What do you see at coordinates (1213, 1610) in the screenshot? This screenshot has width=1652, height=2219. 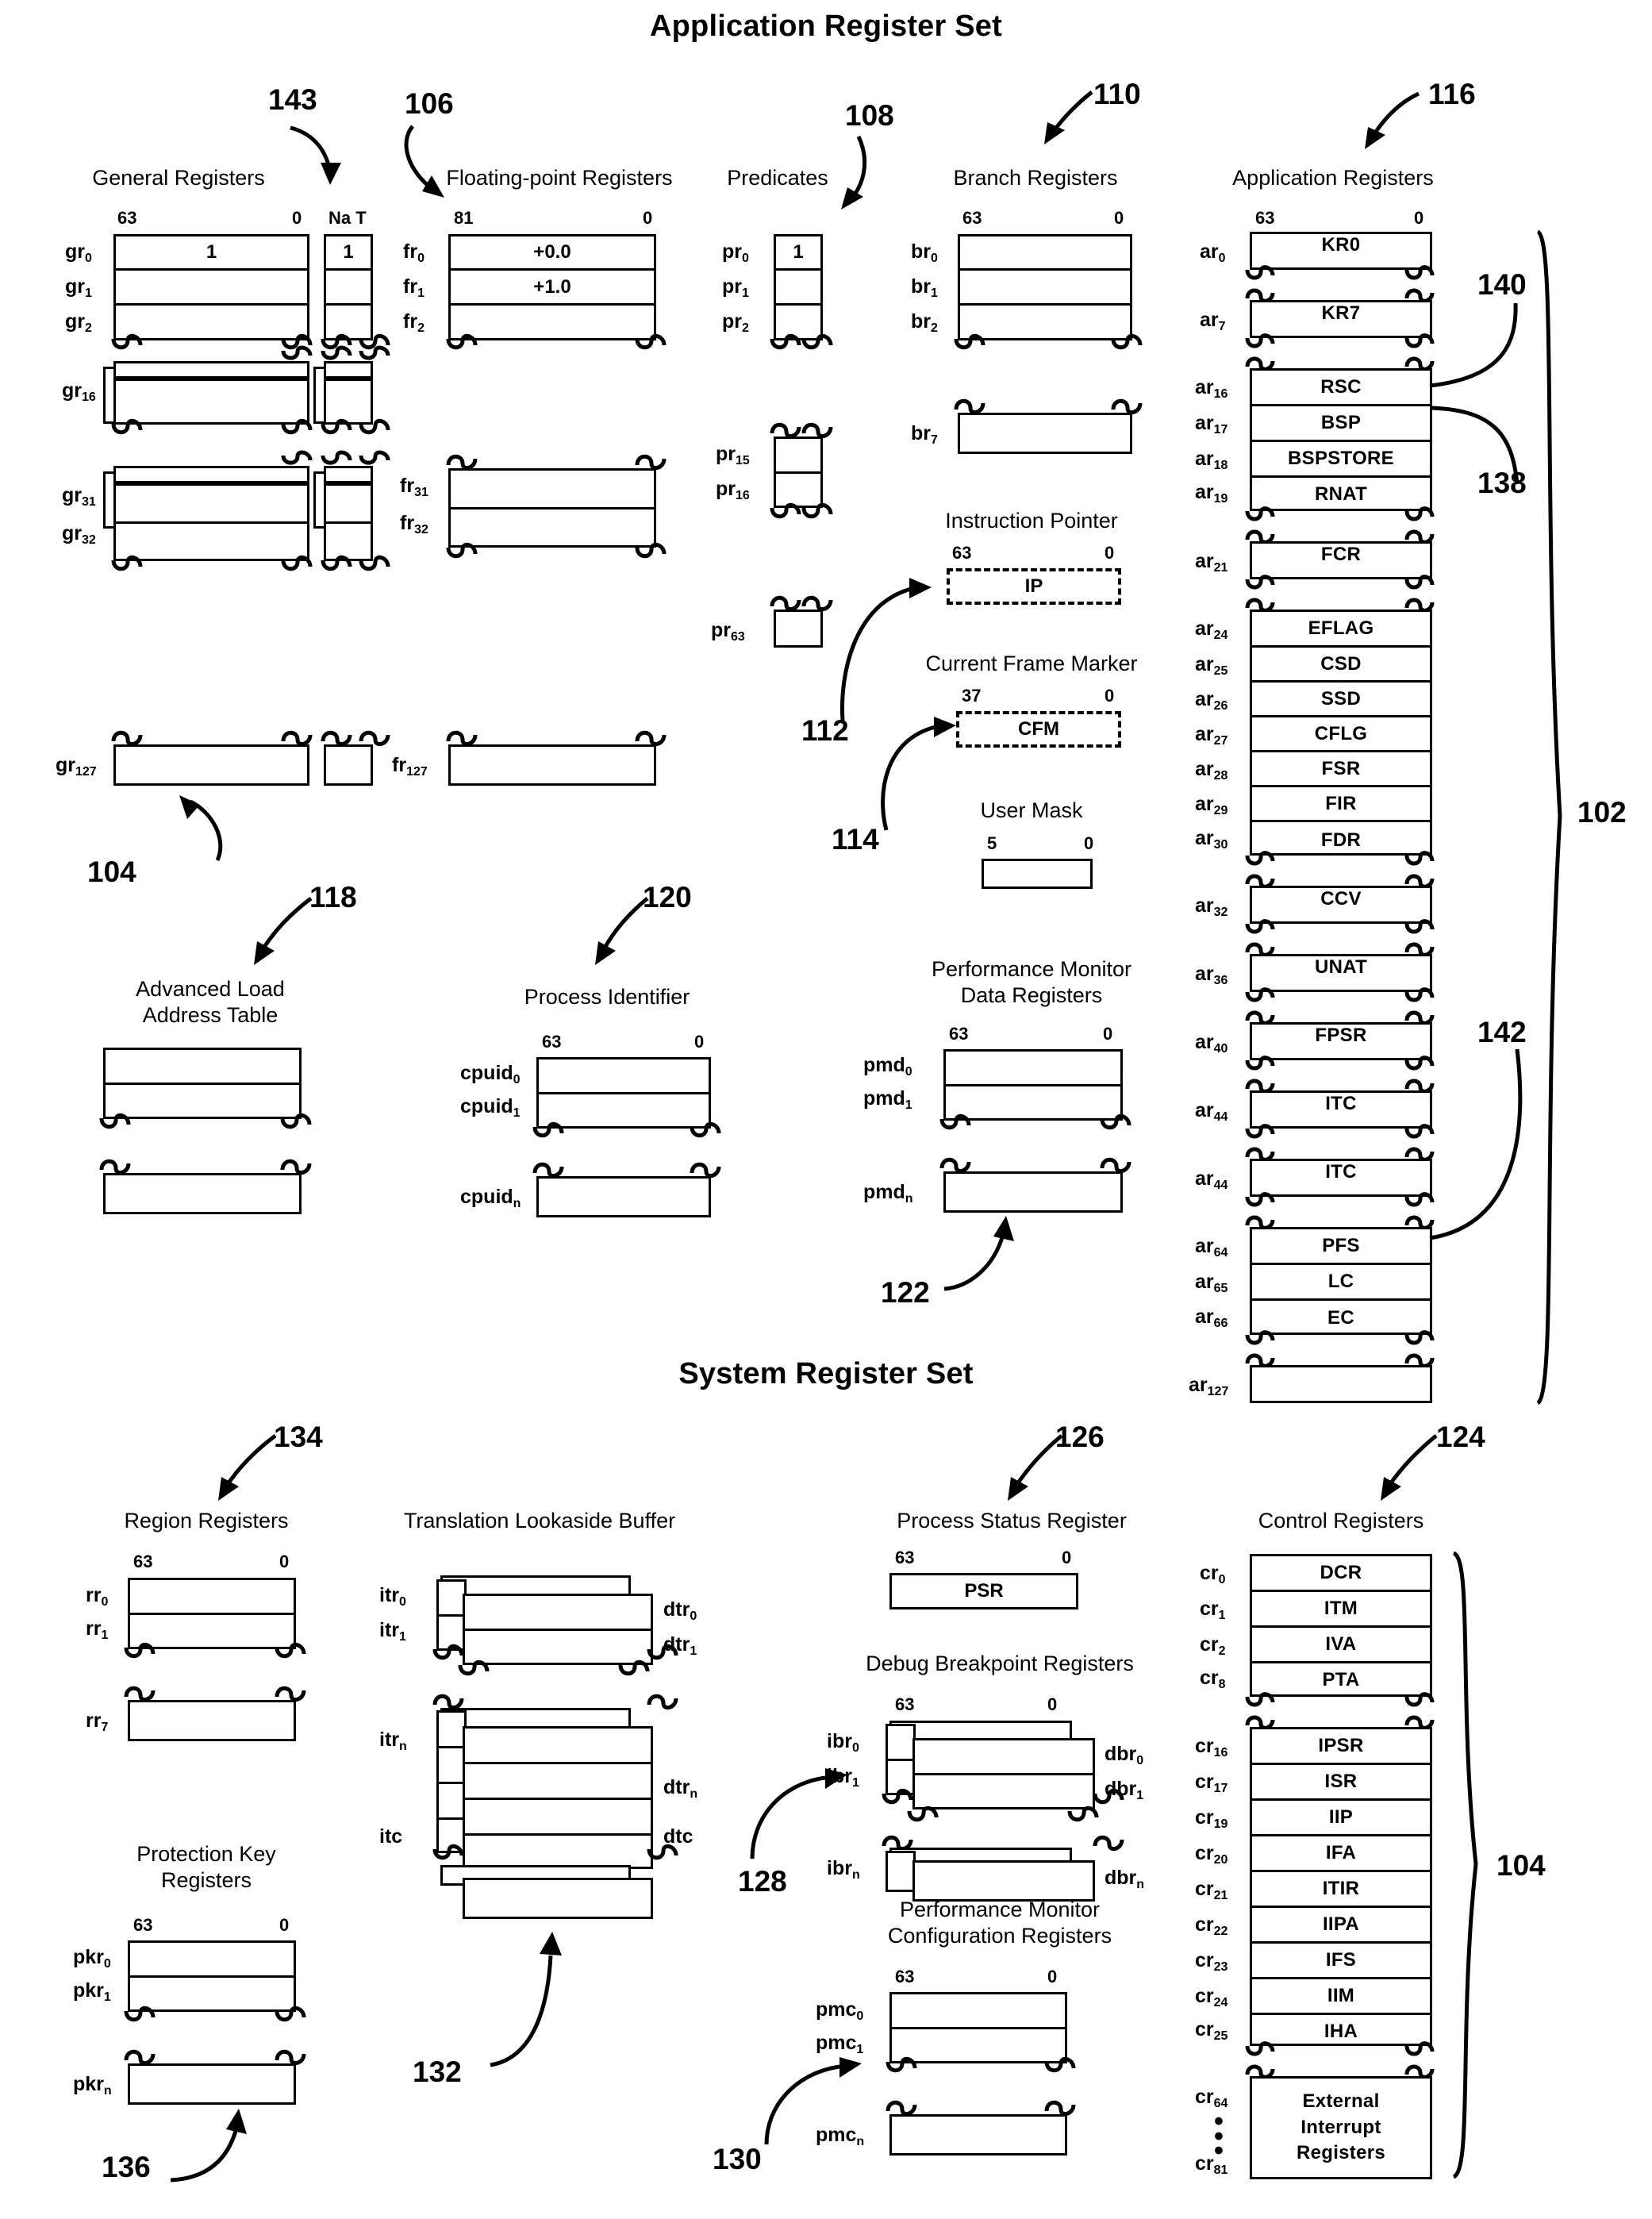 I see `row-label-cr1: cr1` at bounding box center [1213, 1610].